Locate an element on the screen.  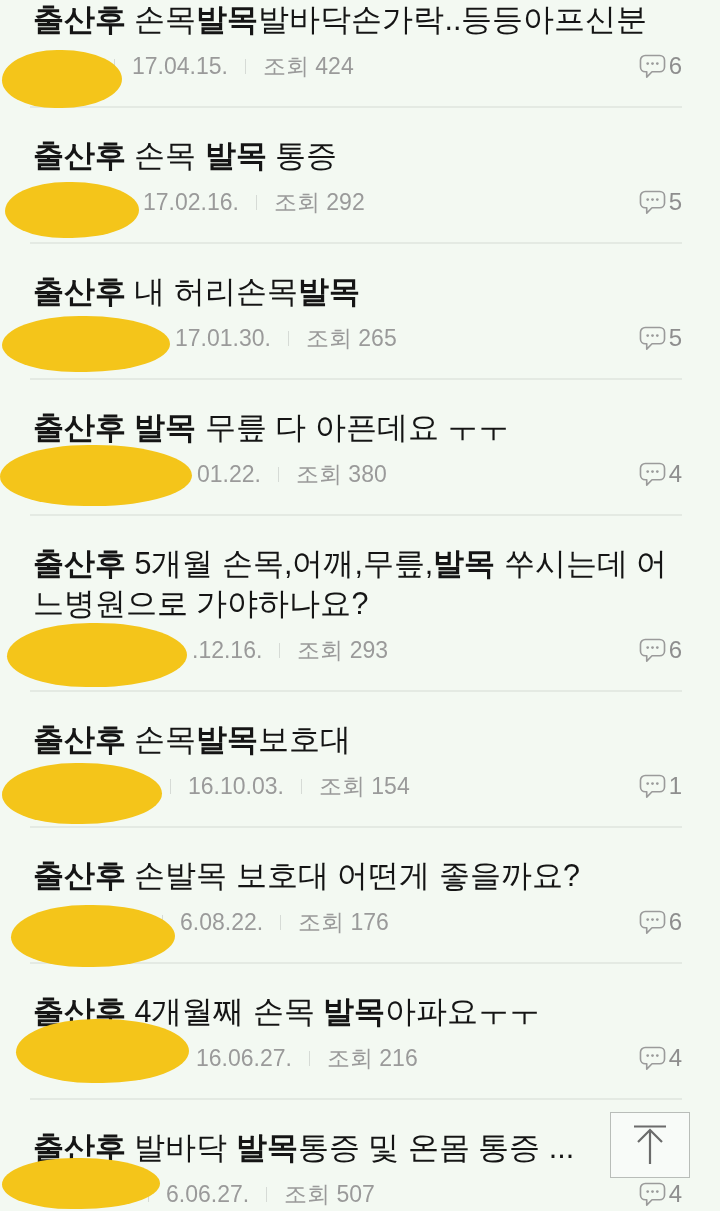
scroll-to-top-button is located at coordinates (650, 1145).